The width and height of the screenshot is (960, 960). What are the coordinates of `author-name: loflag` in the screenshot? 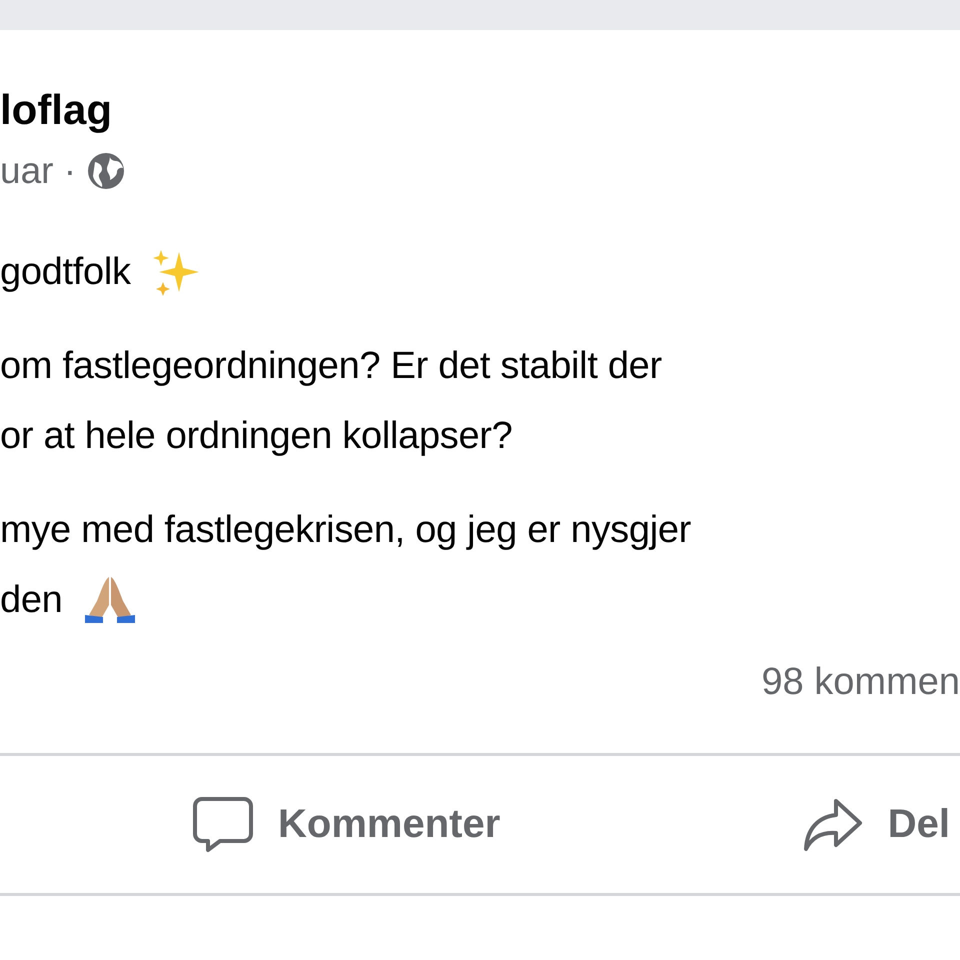 It's located at (56, 110).